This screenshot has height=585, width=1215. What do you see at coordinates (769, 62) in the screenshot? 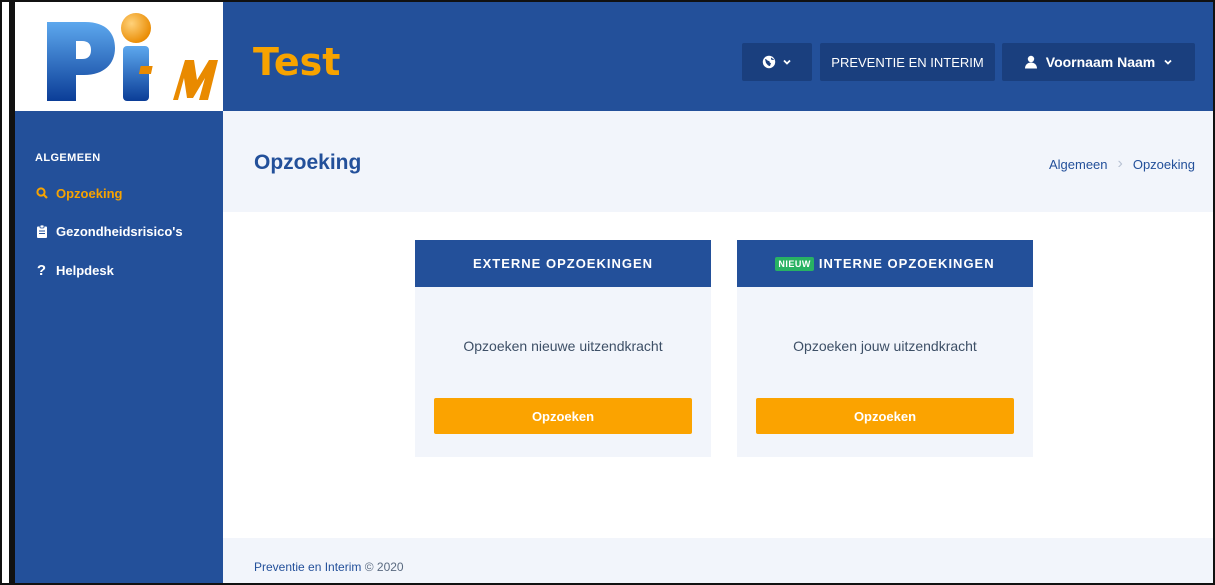
I see `globe-icon` at bounding box center [769, 62].